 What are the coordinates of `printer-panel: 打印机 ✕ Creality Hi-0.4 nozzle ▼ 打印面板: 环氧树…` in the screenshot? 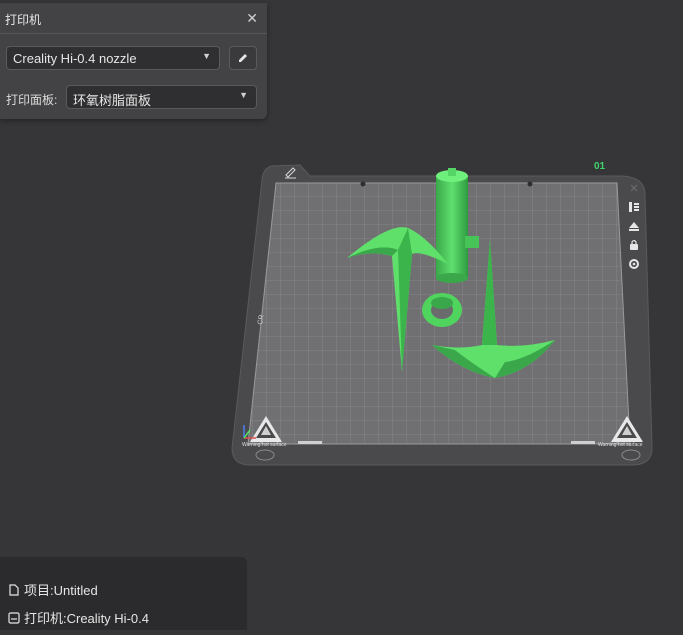 It's located at (133, 61).